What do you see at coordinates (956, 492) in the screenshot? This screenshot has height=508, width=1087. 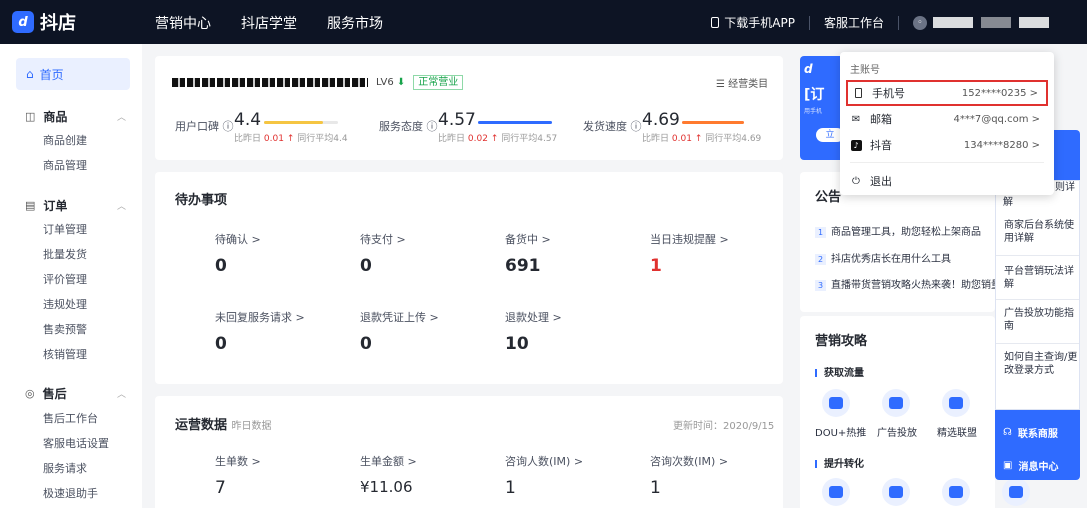 I see `tag-icon` at bounding box center [956, 492].